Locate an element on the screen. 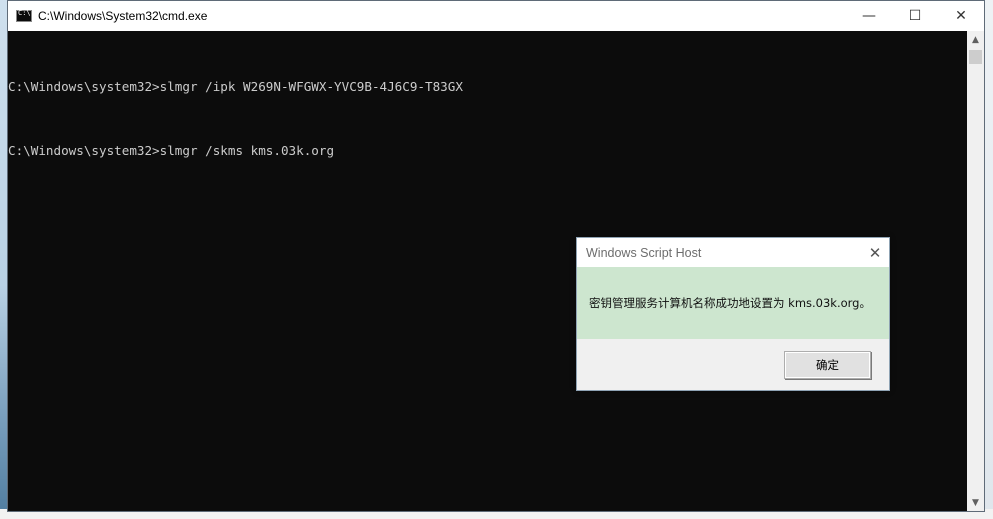 The width and height of the screenshot is (993, 519). scroll-thumb is located at coordinates (975, 57).